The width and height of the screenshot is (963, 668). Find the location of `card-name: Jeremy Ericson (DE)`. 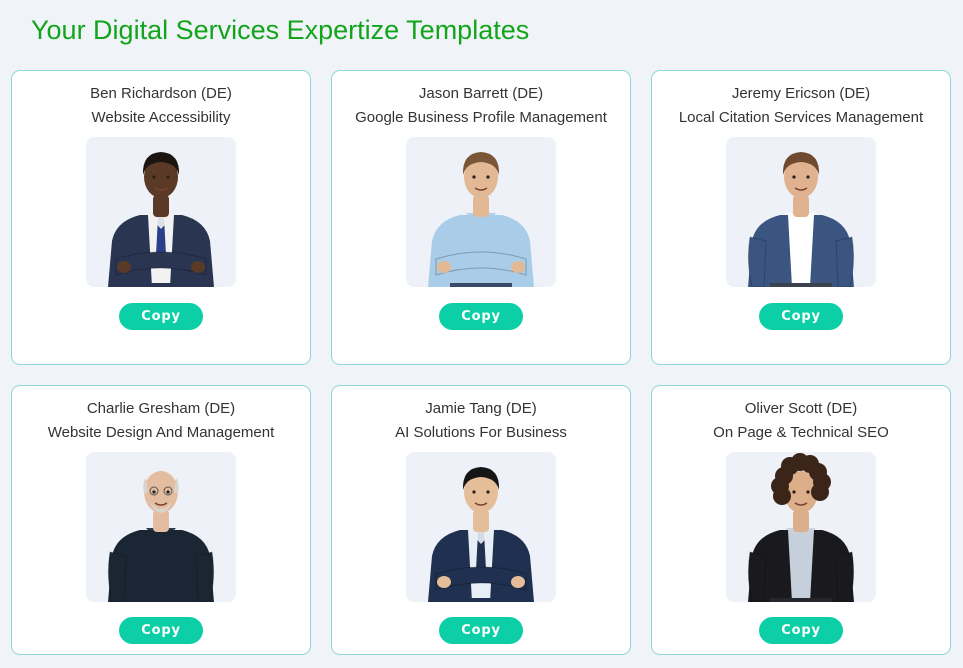

card-name: Jeremy Ericson (DE) is located at coordinates (801, 93).